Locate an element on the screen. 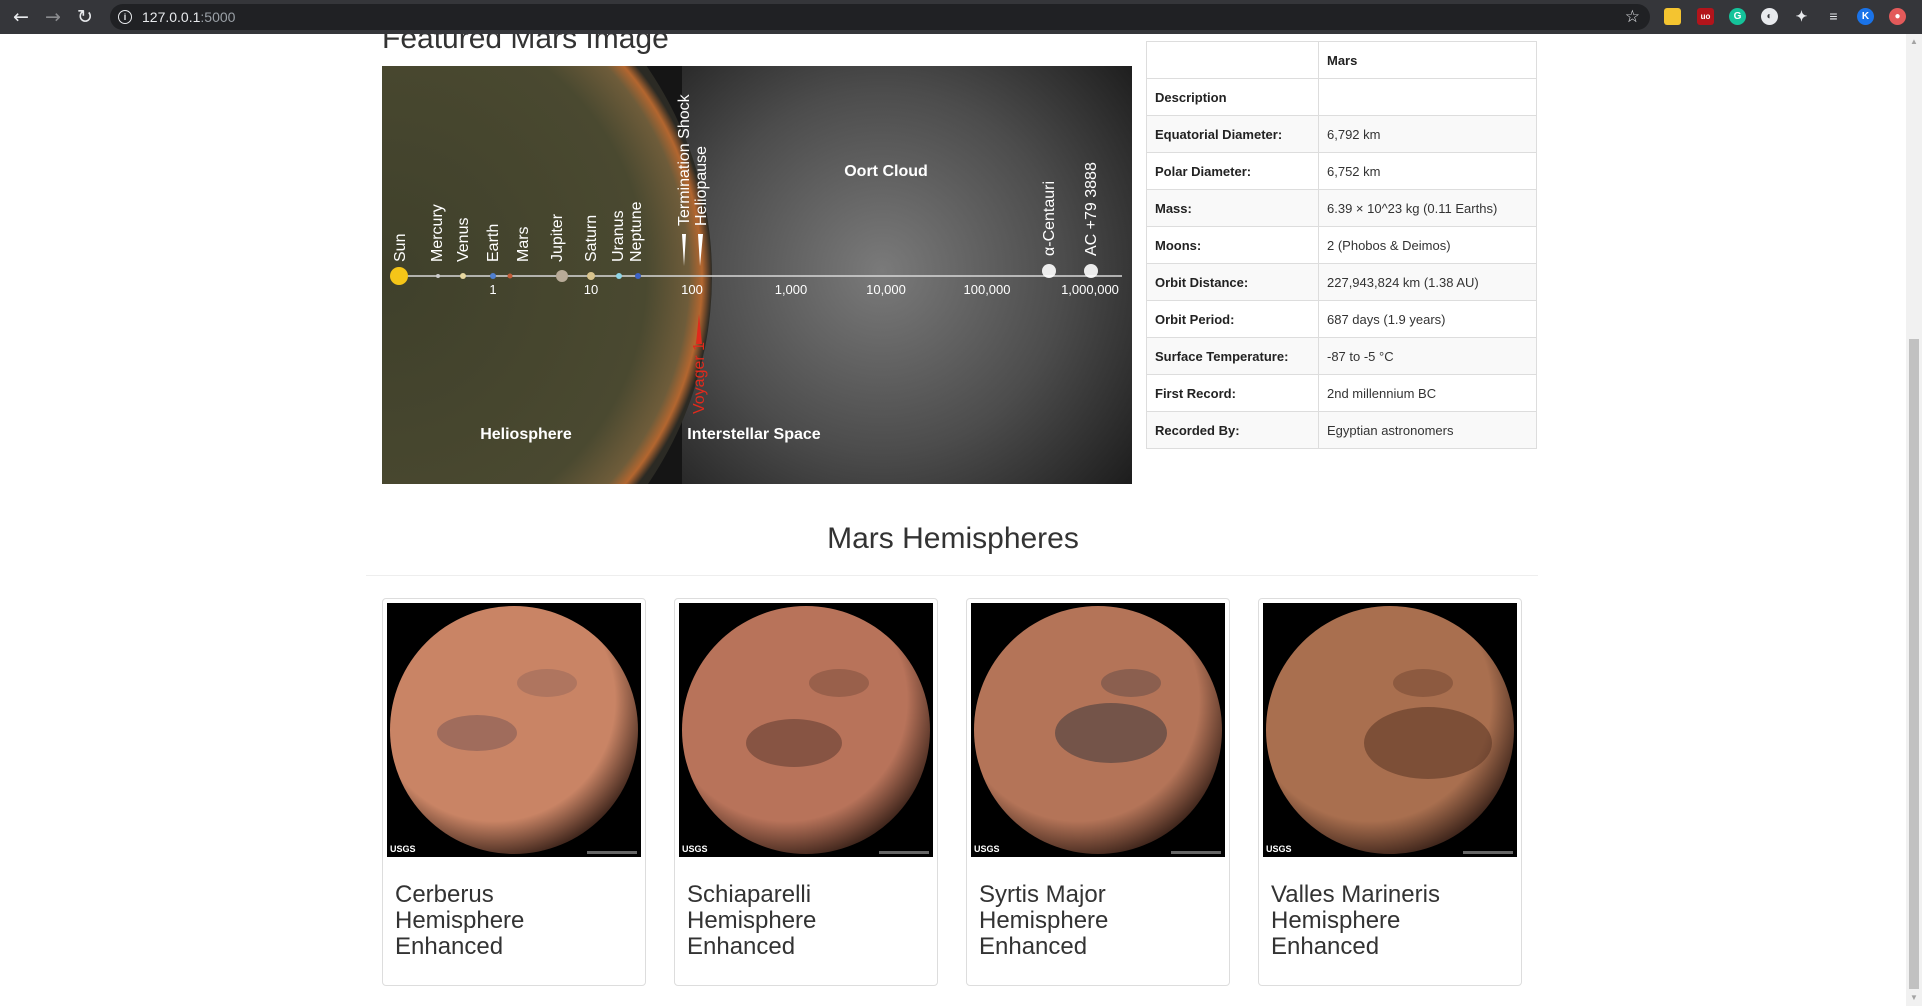 This screenshot has height=1006, width=1922. table-row: Moons: 2 (Phobos & Deimos) is located at coordinates (1341, 245).